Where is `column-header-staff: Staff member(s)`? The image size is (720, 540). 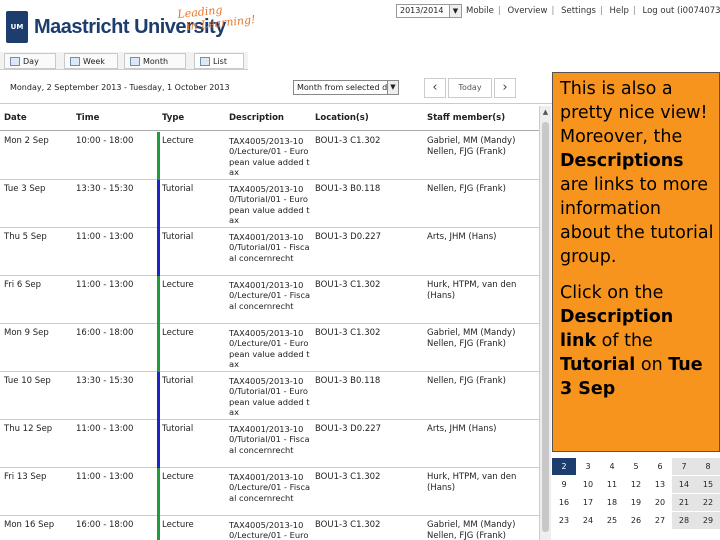
column-header-staff: Staff member(s) is located at coordinates (466, 118).